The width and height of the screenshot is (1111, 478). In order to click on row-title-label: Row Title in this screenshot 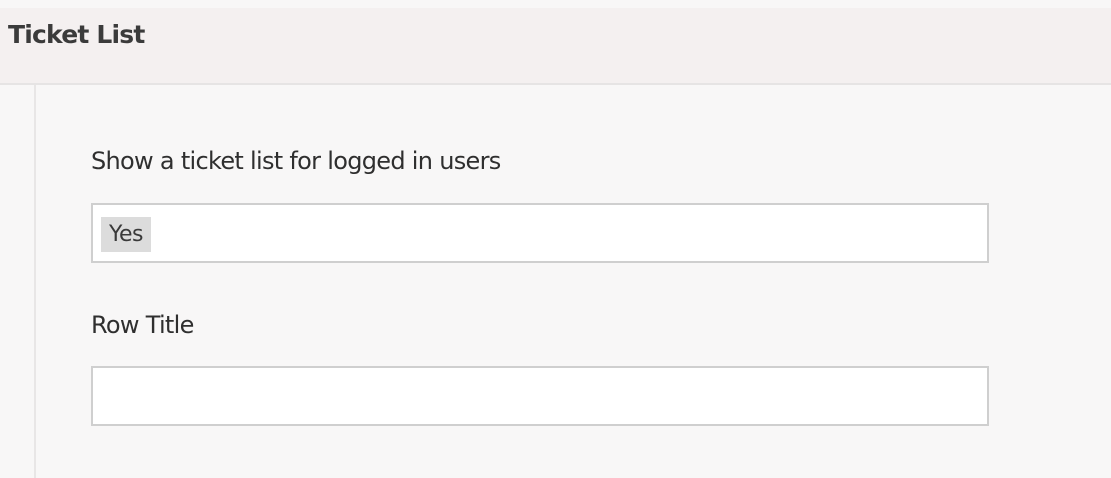, I will do `click(142, 325)`.